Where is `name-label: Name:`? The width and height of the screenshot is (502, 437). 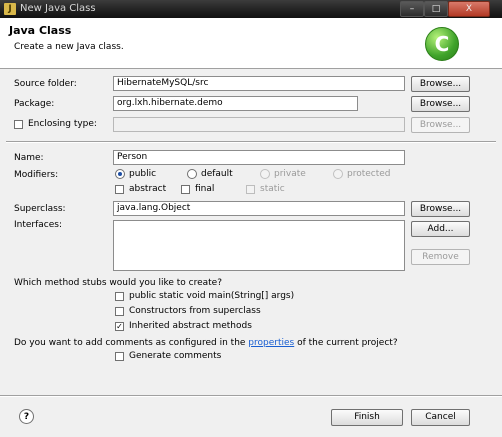 name-label: Name: is located at coordinates (29, 158).